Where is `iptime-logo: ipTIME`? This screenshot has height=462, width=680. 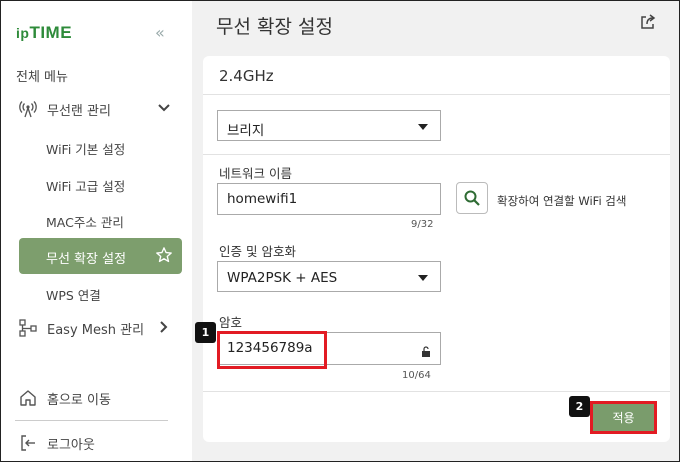
iptime-logo: ipTIME is located at coordinates (44, 33).